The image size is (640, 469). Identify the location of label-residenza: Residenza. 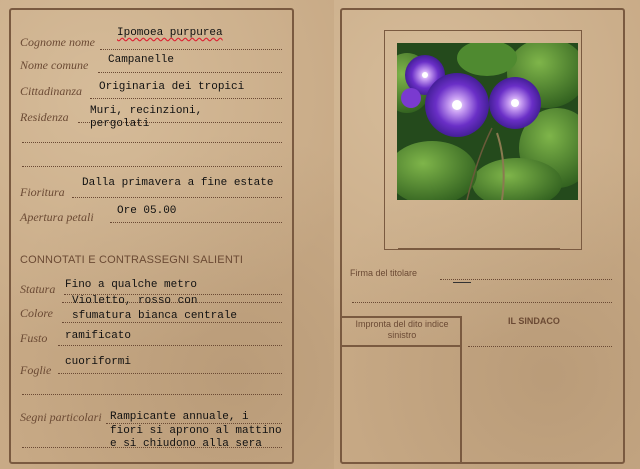
(44, 117).